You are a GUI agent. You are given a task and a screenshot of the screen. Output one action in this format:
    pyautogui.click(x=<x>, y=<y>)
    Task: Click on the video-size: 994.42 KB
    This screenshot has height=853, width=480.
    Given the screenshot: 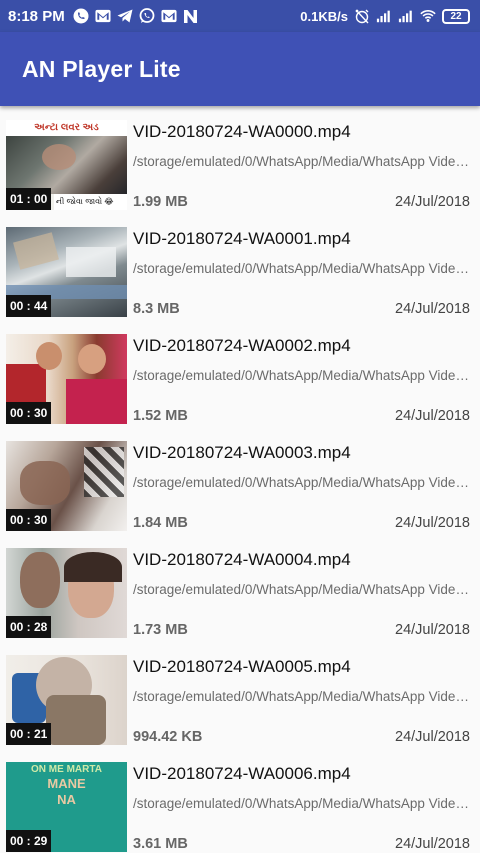 What is the action you would take?
    pyautogui.click(x=168, y=737)
    